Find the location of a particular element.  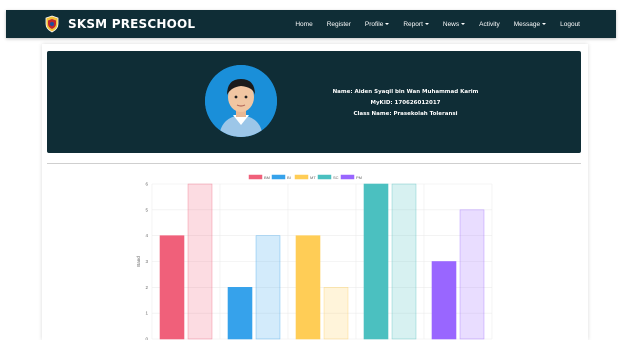

y-tick-label: 2 is located at coordinates (146, 287).